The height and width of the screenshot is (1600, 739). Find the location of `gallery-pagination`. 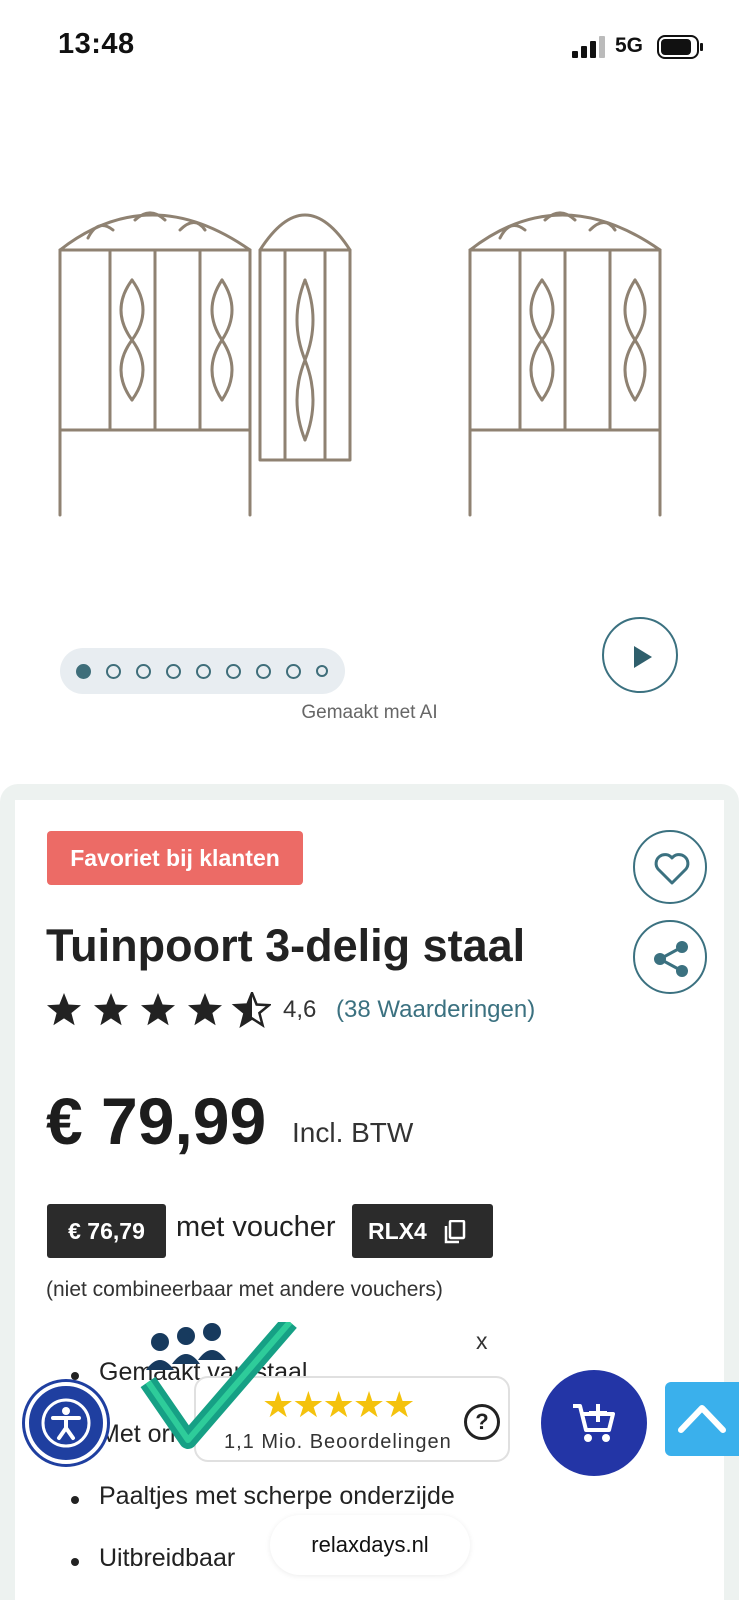

gallery-pagination is located at coordinates (202, 671).